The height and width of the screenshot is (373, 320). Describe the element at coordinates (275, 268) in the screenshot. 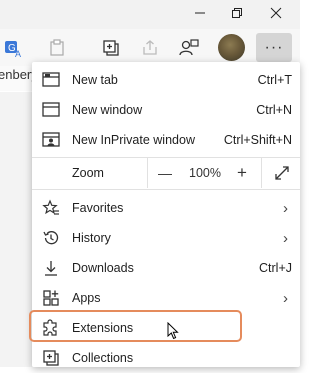

I see `menu-item-shortcut: Ctrl+J` at that location.